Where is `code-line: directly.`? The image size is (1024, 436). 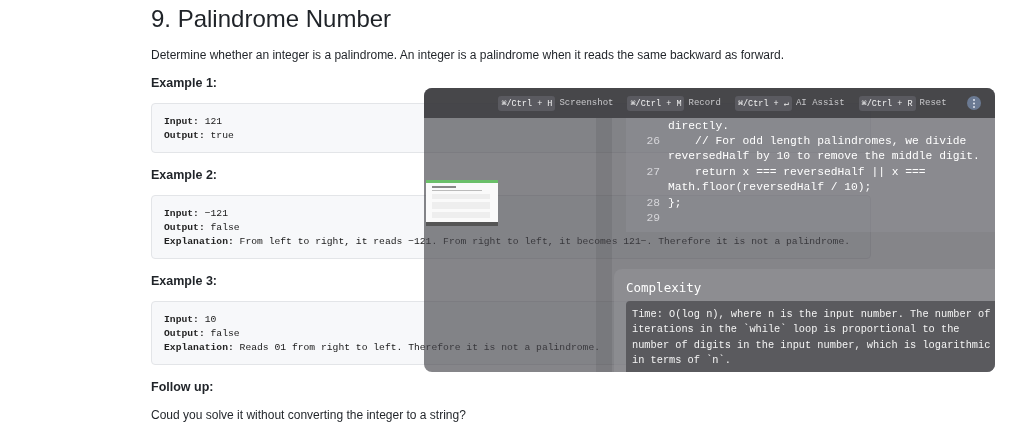
code-line: directly. is located at coordinates (698, 125).